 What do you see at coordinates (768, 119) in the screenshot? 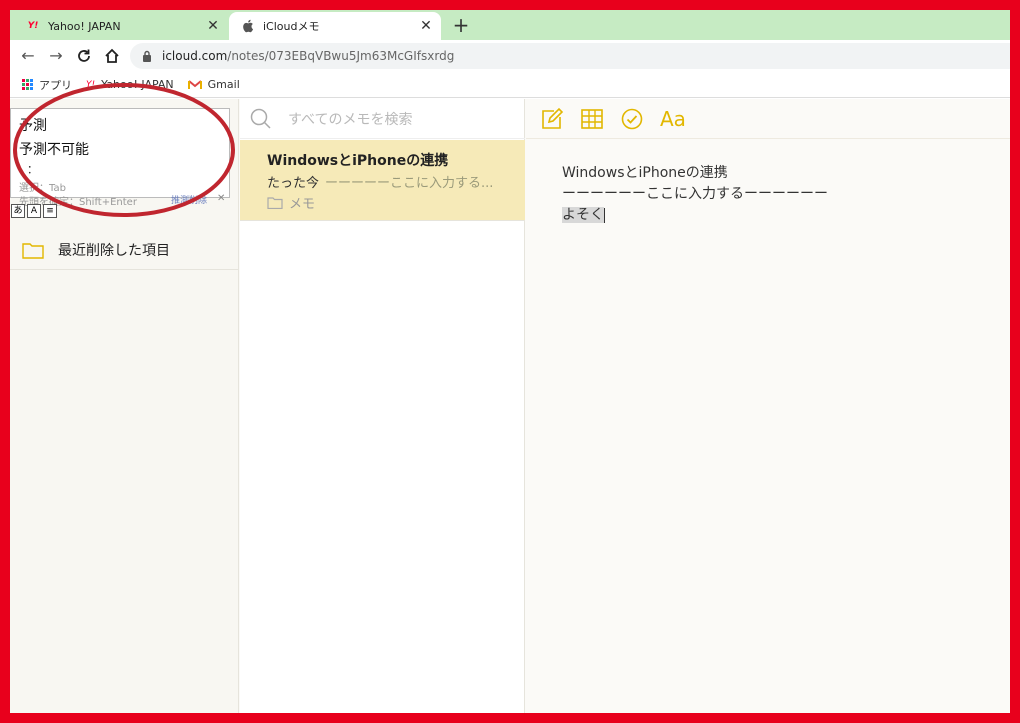
I see `editor-toolbar: Aa` at bounding box center [768, 119].